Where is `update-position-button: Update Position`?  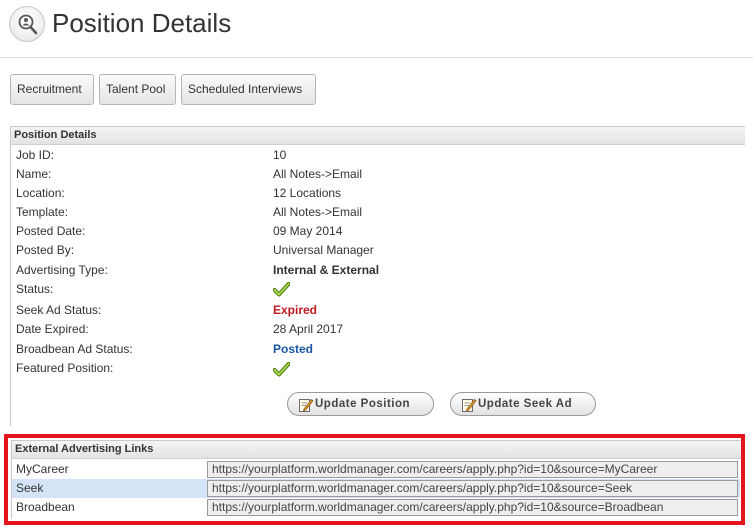 update-position-button: Update Position is located at coordinates (360, 404).